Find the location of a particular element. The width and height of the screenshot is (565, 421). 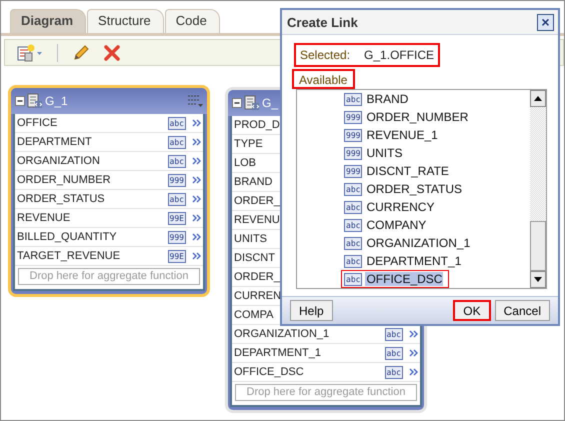

column-name: CURREN is located at coordinates (258, 296).